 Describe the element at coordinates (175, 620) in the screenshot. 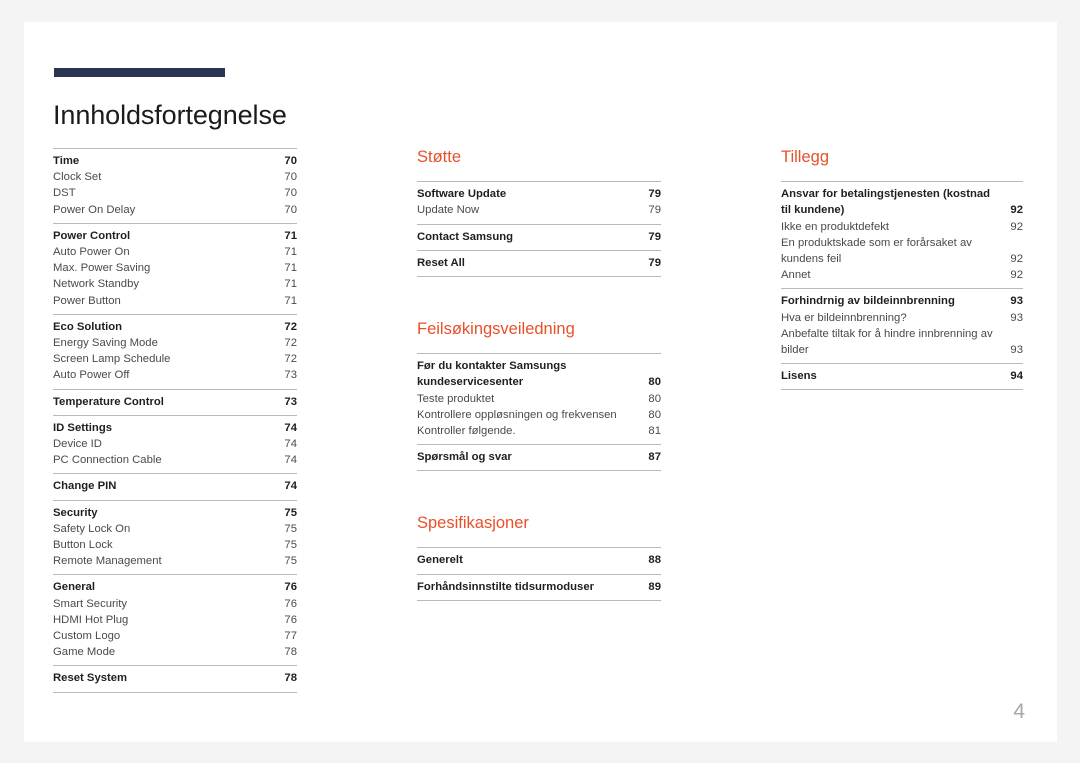

I see `toc-entry-sub: HDMI Hot Plug 76` at that location.